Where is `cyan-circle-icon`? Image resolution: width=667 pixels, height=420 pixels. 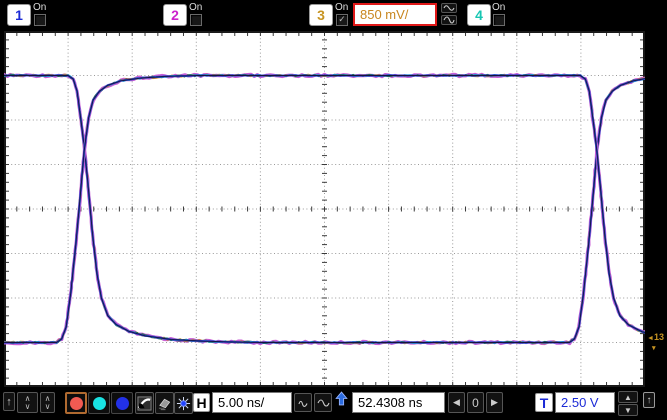
cyan-circle-icon is located at coordinates (99, 403).